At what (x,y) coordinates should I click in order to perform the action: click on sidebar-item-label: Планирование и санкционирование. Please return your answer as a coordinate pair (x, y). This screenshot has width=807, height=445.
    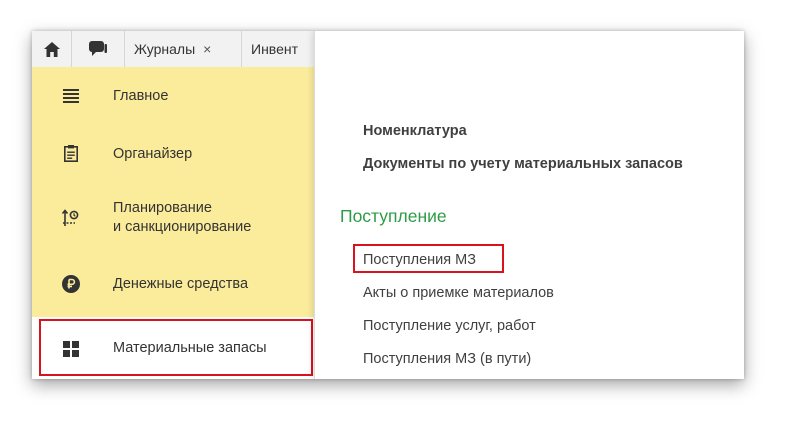
    Looking at the image, I should click on (182, 217).